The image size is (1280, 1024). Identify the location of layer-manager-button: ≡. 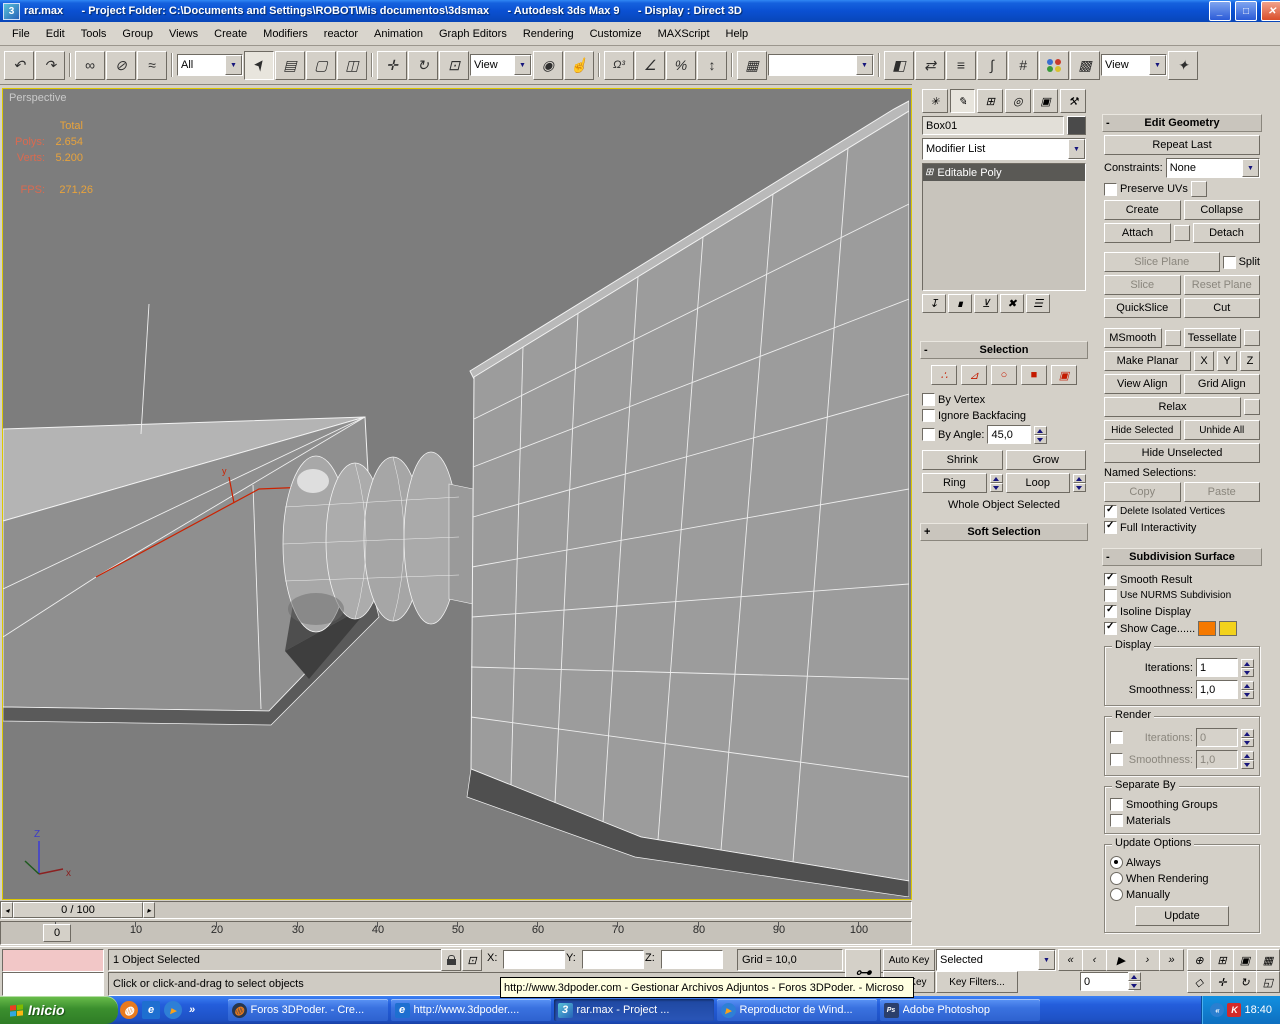
(961, 65).